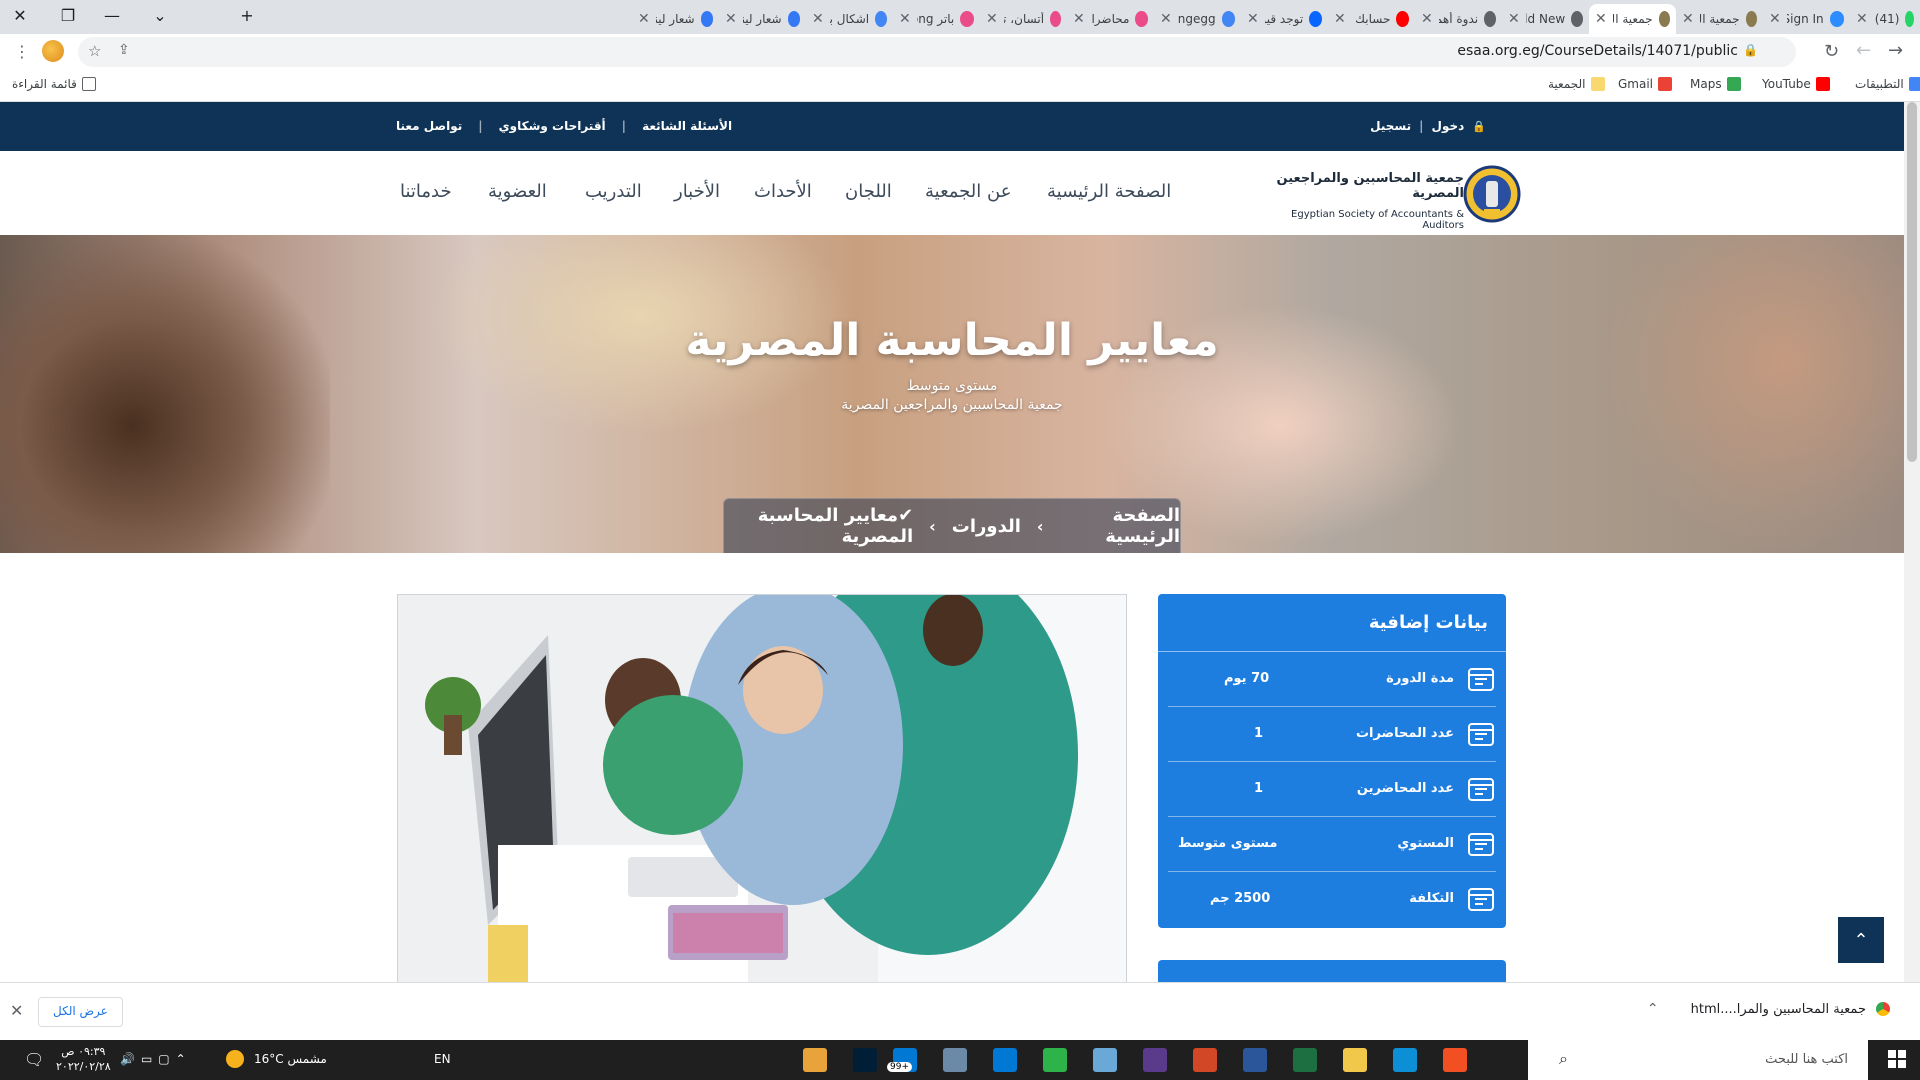 Image resolution: width=1920 pixels, height=1080 pixels. I want to click on forward-icon: ←, so click(1863, 50).